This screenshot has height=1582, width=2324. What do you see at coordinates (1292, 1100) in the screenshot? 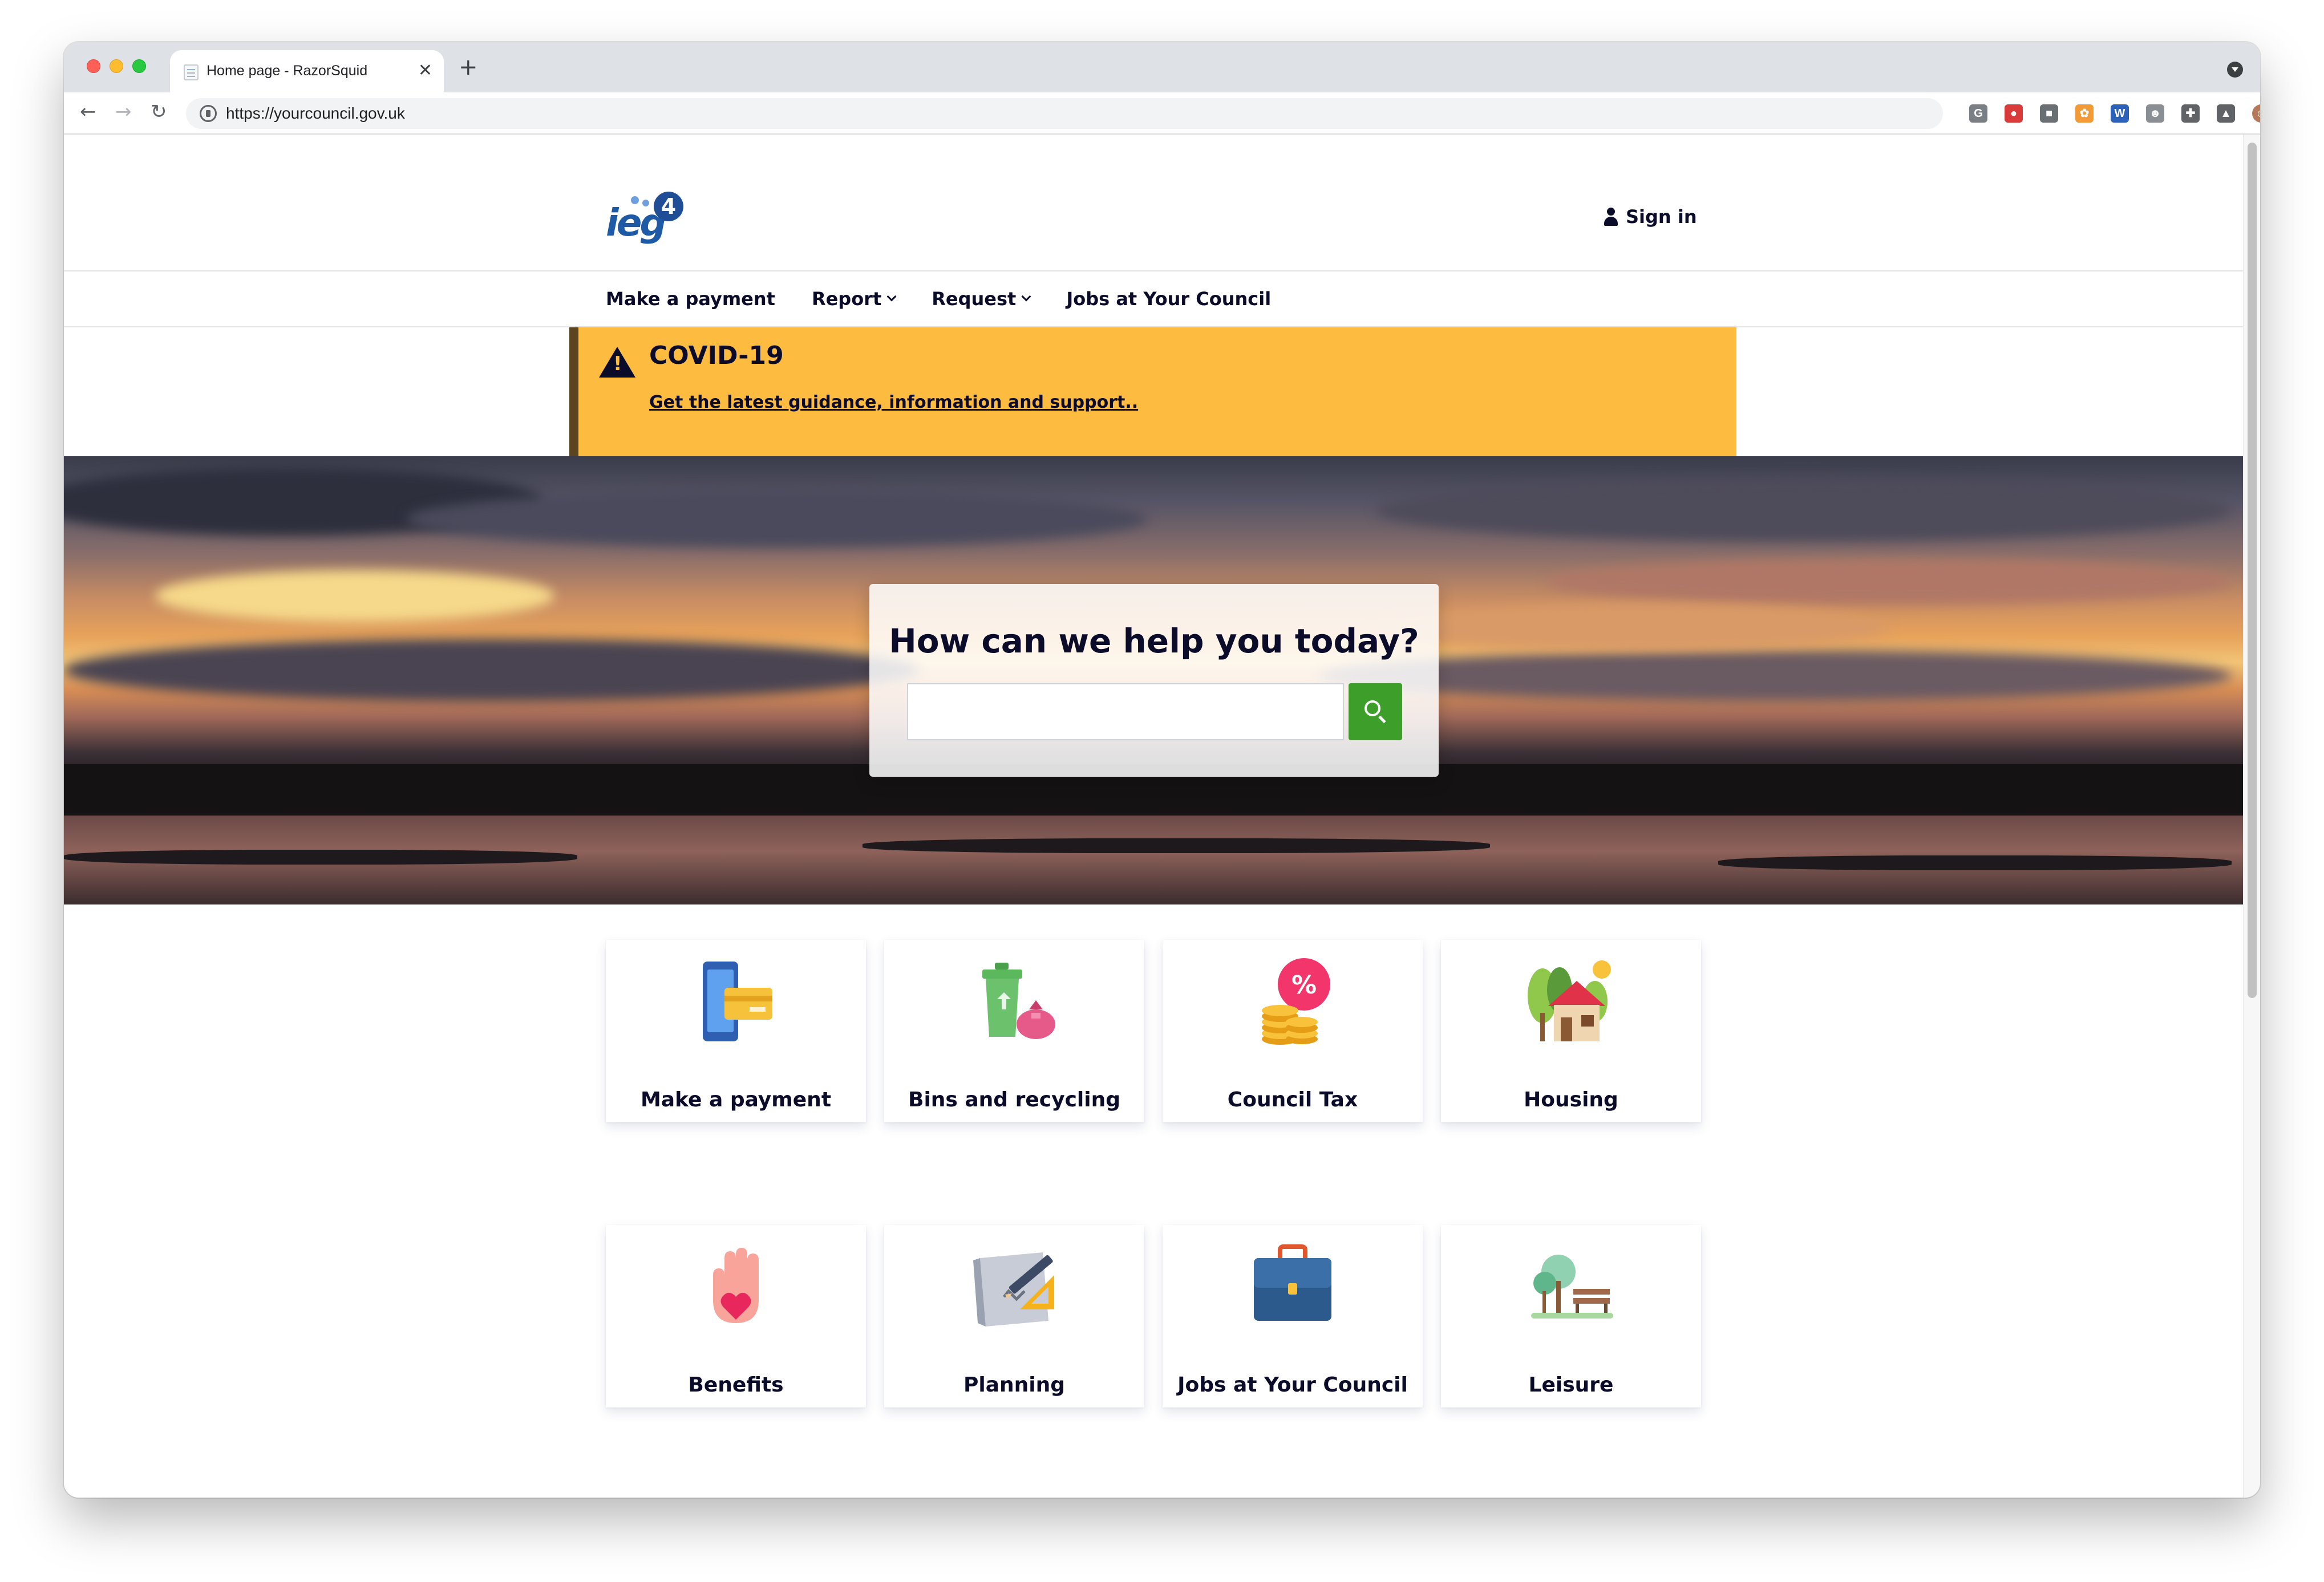
I see `tile-label: Council Tax` at bounding box center [1292, 1100].